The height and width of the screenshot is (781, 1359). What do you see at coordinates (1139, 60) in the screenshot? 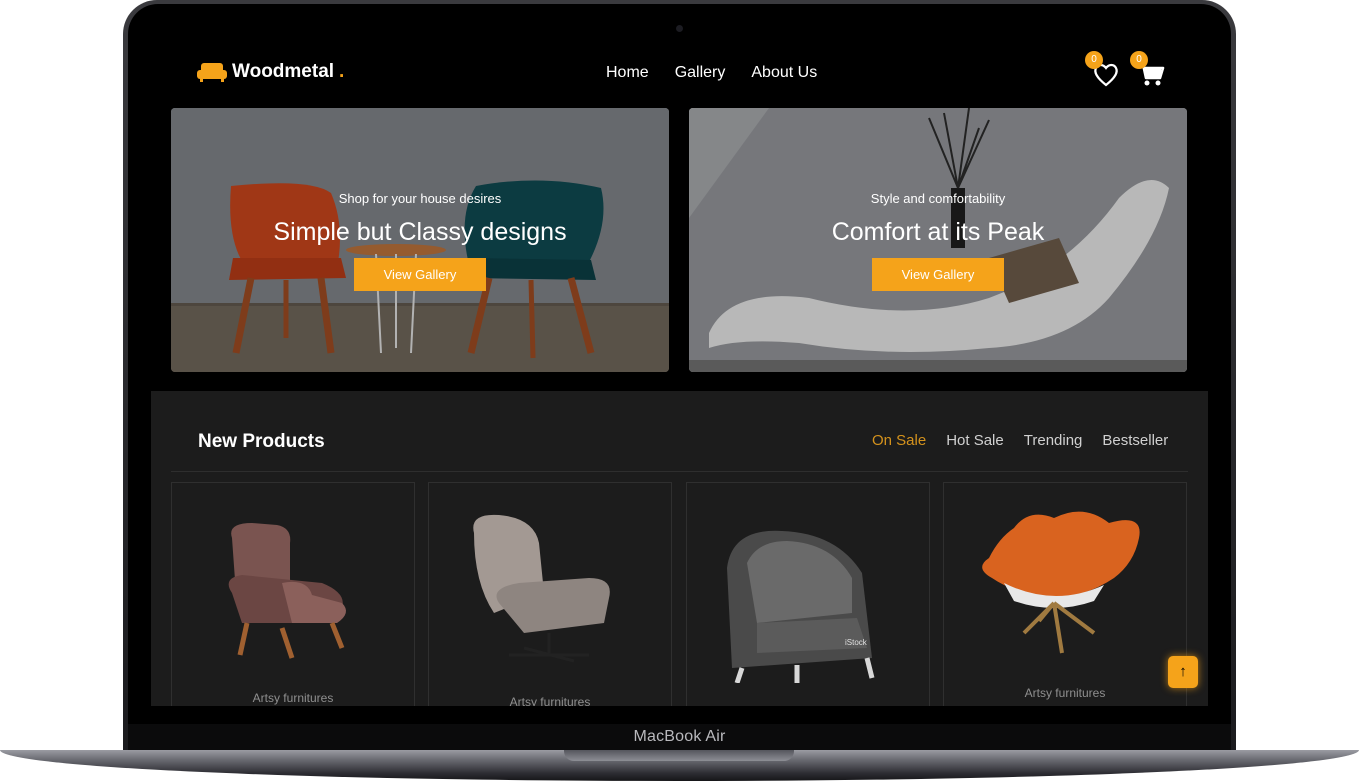
I see `cart-count-badge: 0` at bounding box center [1139, 60].